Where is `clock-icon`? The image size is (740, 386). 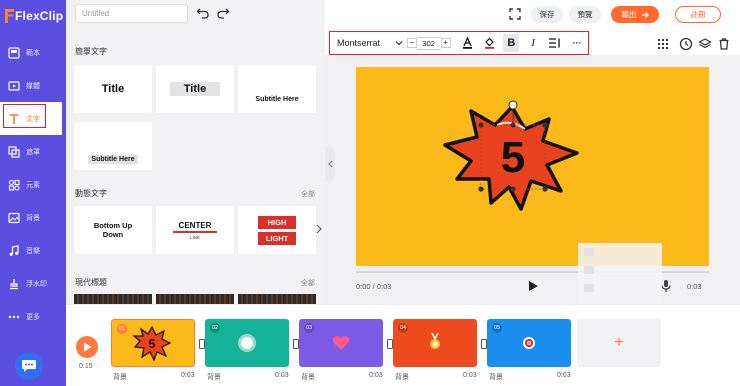 clock-icon is located at coordinates (686, 44).